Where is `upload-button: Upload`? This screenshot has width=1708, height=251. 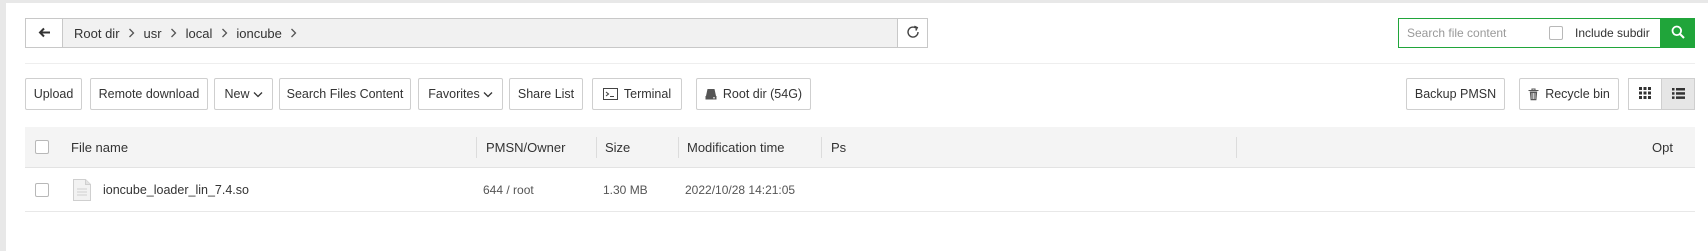 upload-button: Upload is located at coordinates (53, 94).